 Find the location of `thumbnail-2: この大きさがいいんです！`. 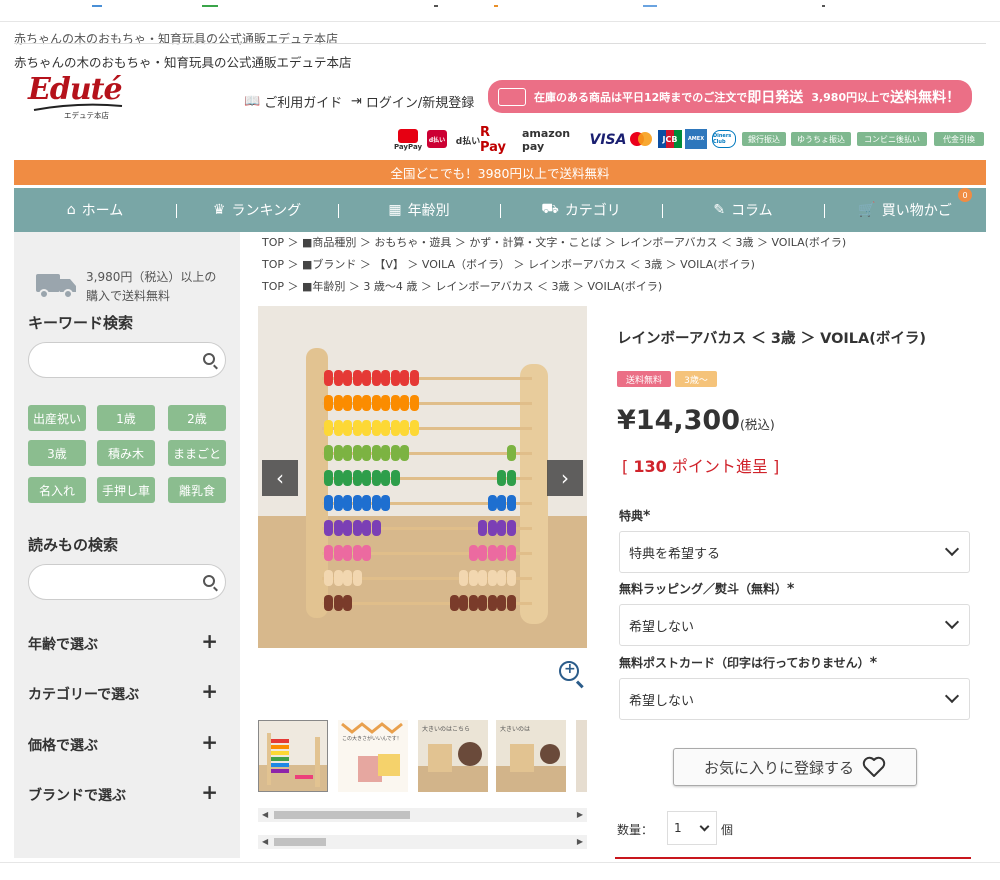

thumbnail-2: この大きさがいいんです！ is located at coordinates (373, 756).